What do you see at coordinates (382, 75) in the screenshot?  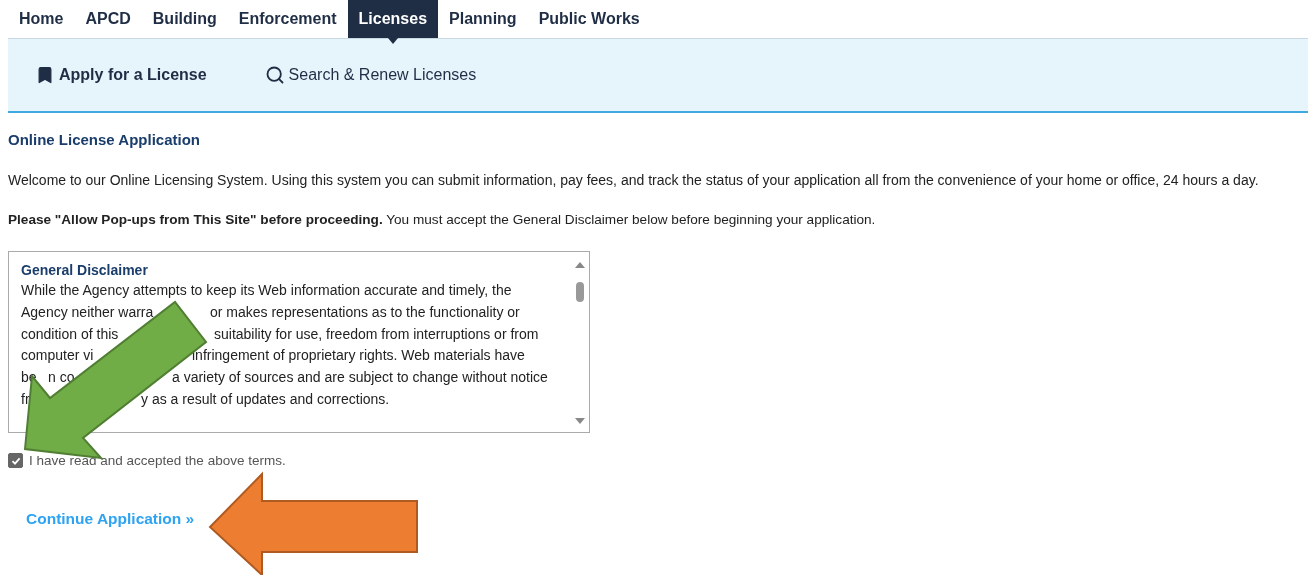 I see `subnav-link: Search & Renew Licenses` at bounding box center [382, 75].